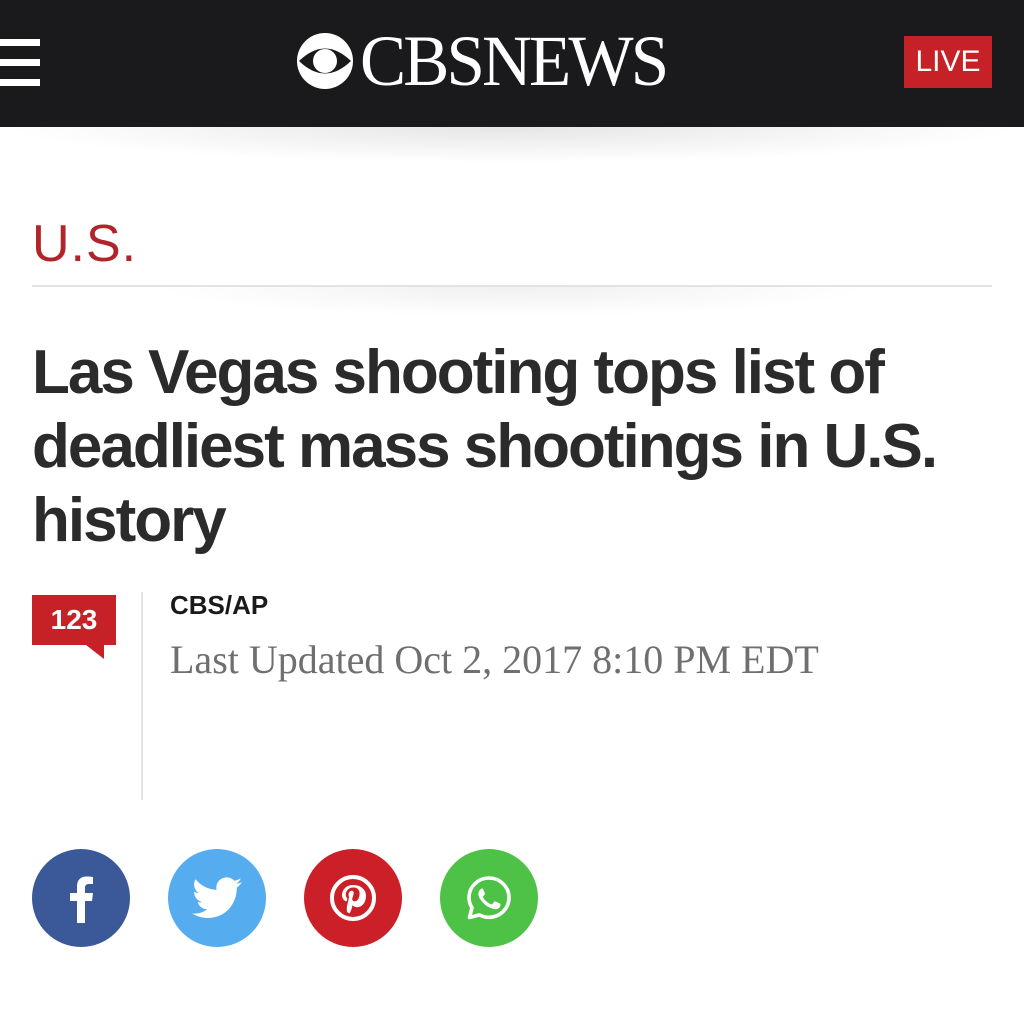  I want to click on comment-badge-tail, so click(95, 652).